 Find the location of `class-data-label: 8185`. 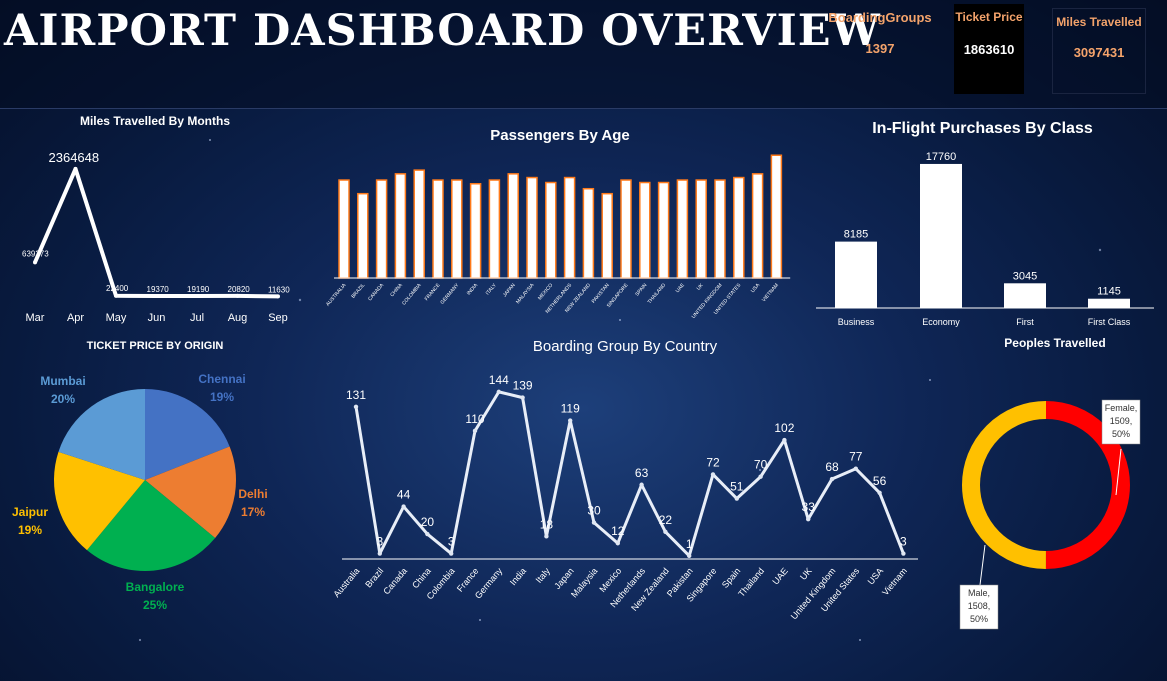

class-data-label: 8185 is located at coordinates (856, 235).